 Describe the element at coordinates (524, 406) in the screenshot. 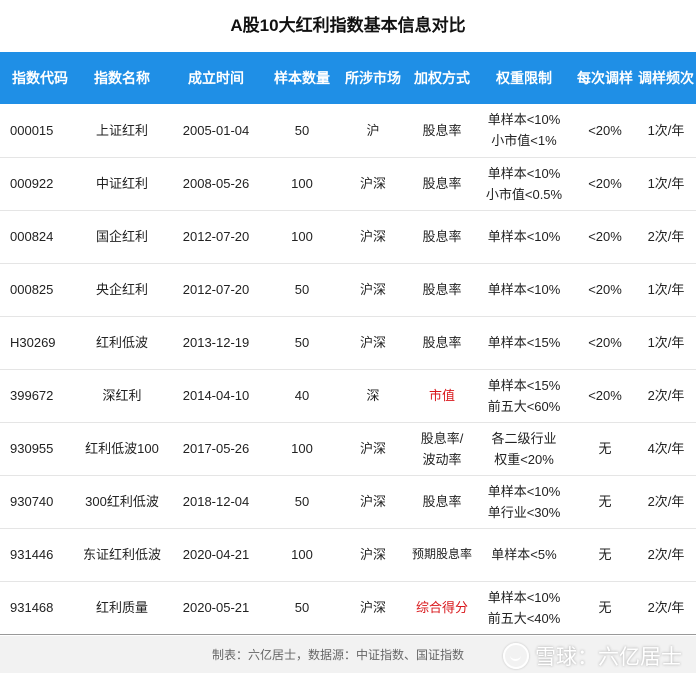

I see `weight-limit-line: 前五大<60%` at that location.